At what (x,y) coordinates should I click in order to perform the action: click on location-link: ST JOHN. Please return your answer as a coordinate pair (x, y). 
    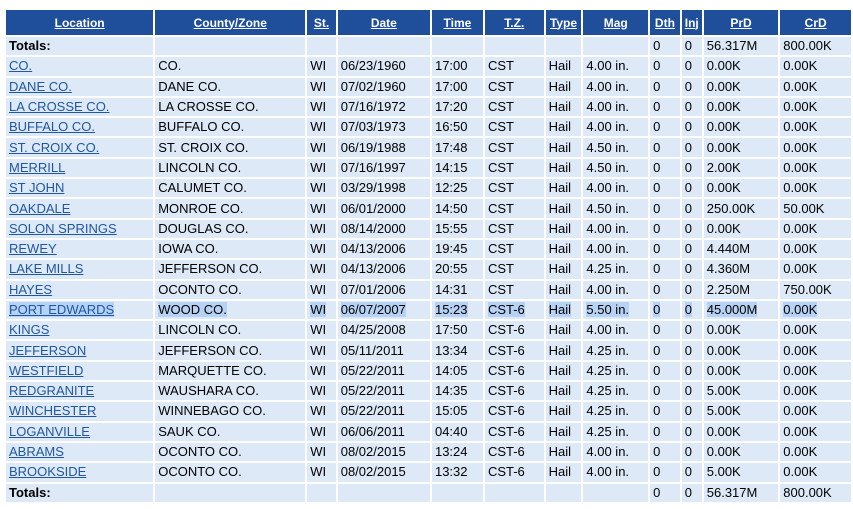
    Looking at the image, I should click on (36, 187).